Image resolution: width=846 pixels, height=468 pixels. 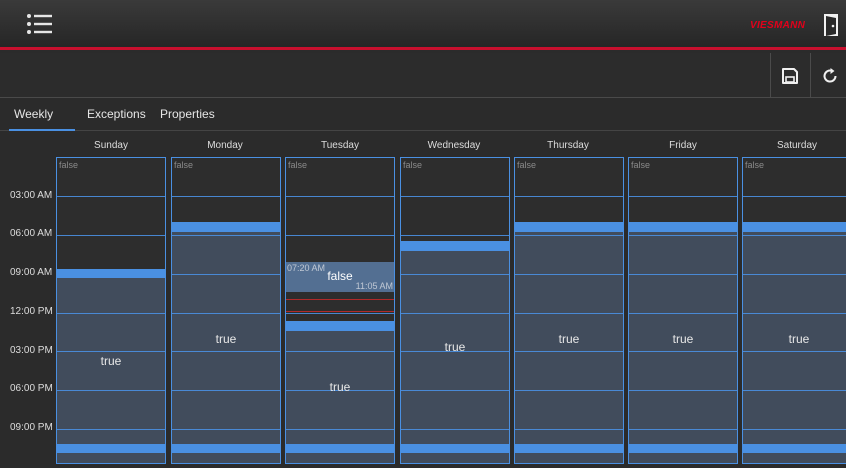 What do you see at coordinates (31, 350) in the screenshot?
I see `time-label: 03:00 PM` at bounding box center [31, 350].